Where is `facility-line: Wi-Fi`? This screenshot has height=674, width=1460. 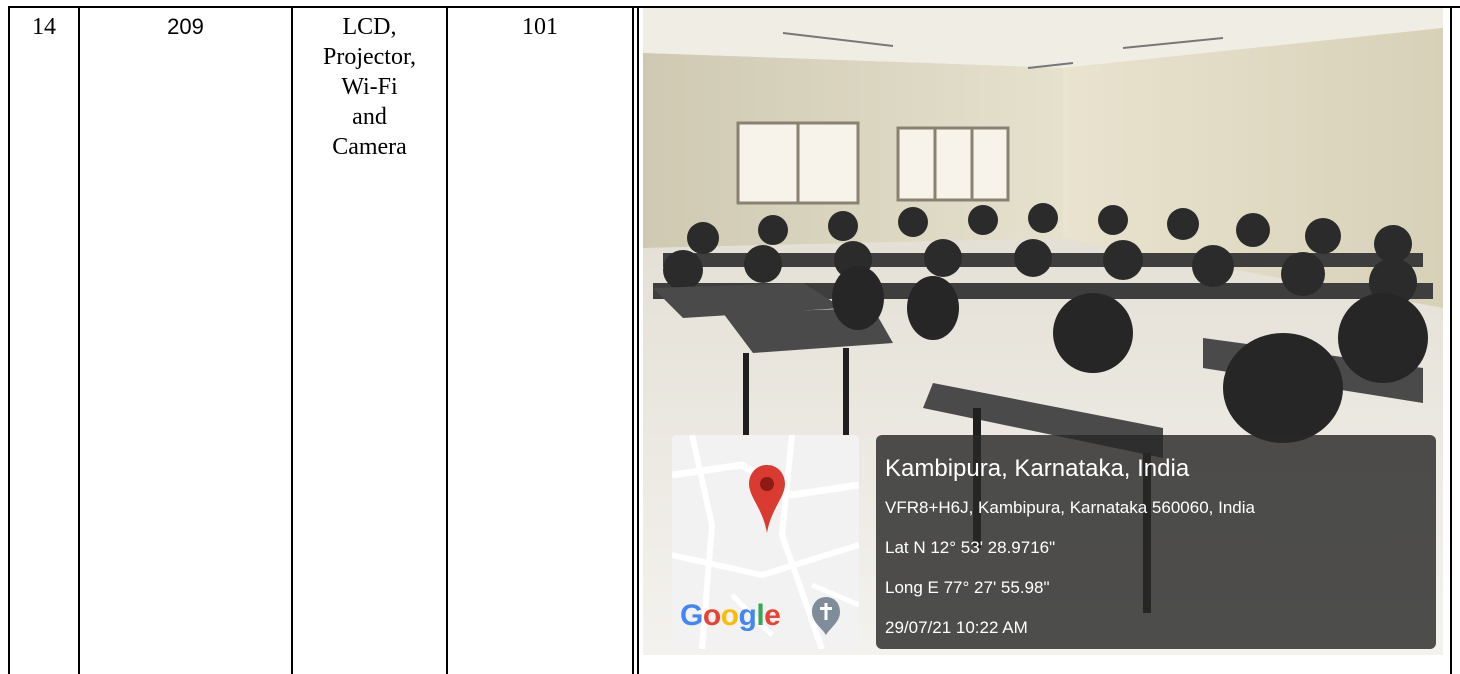 facility-line: Wi-Fi is located at coordinates (369, 87).